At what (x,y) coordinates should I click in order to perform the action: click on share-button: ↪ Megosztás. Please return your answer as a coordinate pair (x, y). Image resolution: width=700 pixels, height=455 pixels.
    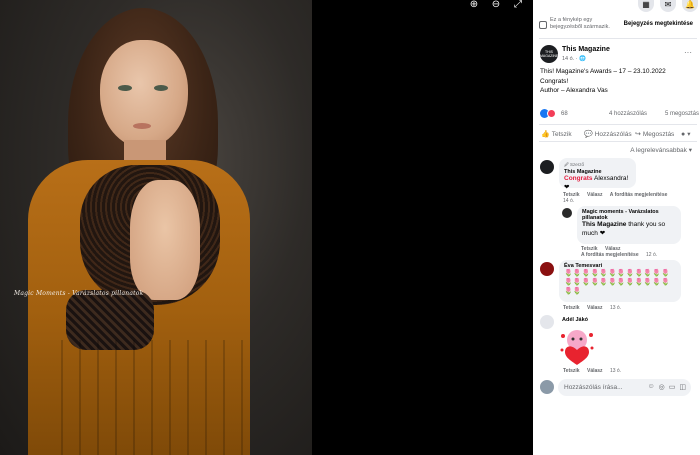
    Looking at the image, I should click on (655, 134).